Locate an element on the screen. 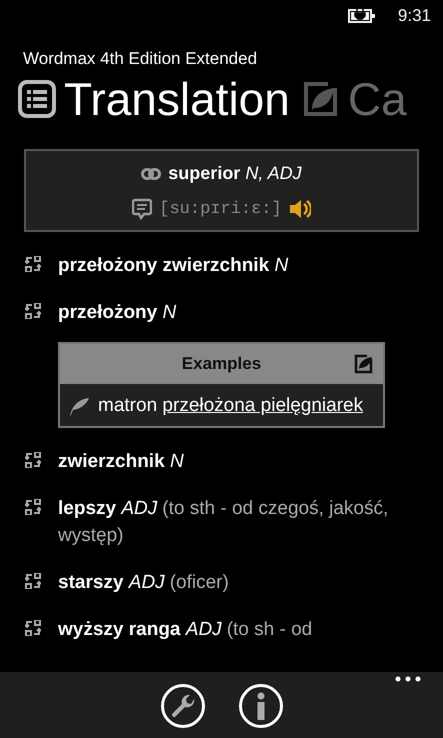 The height and width of the screenshot is (738, 443). translation-entry: zwierzchnik N is located at coordinates (121, 461).